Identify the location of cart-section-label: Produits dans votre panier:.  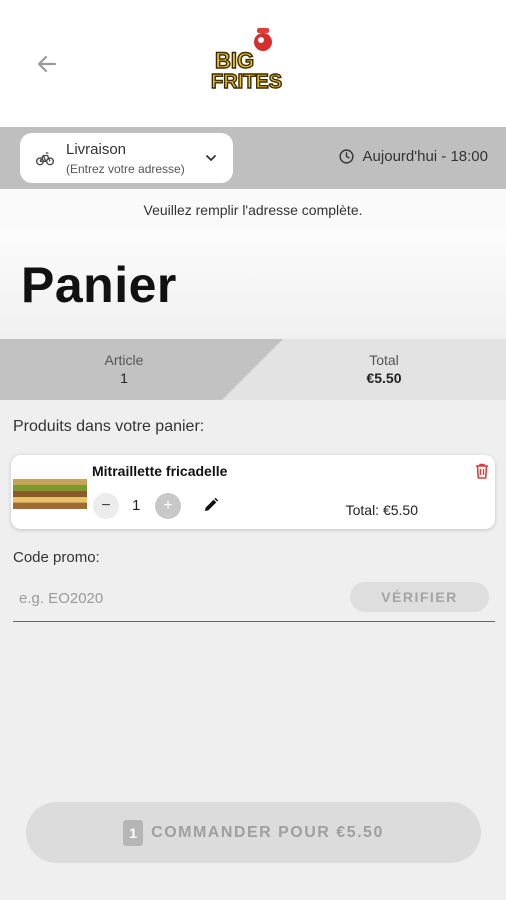
(109, 426).